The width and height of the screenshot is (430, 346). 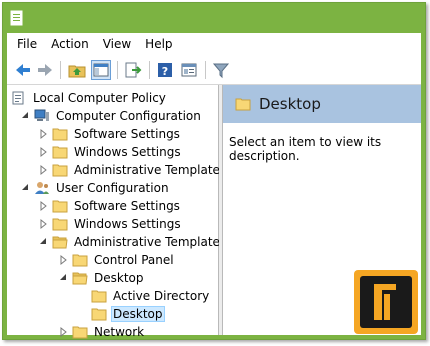 What do you see at coordinates (322, 104) in the screenshot?
I see `details-header: Desktop` at bounding box center [322, 104].